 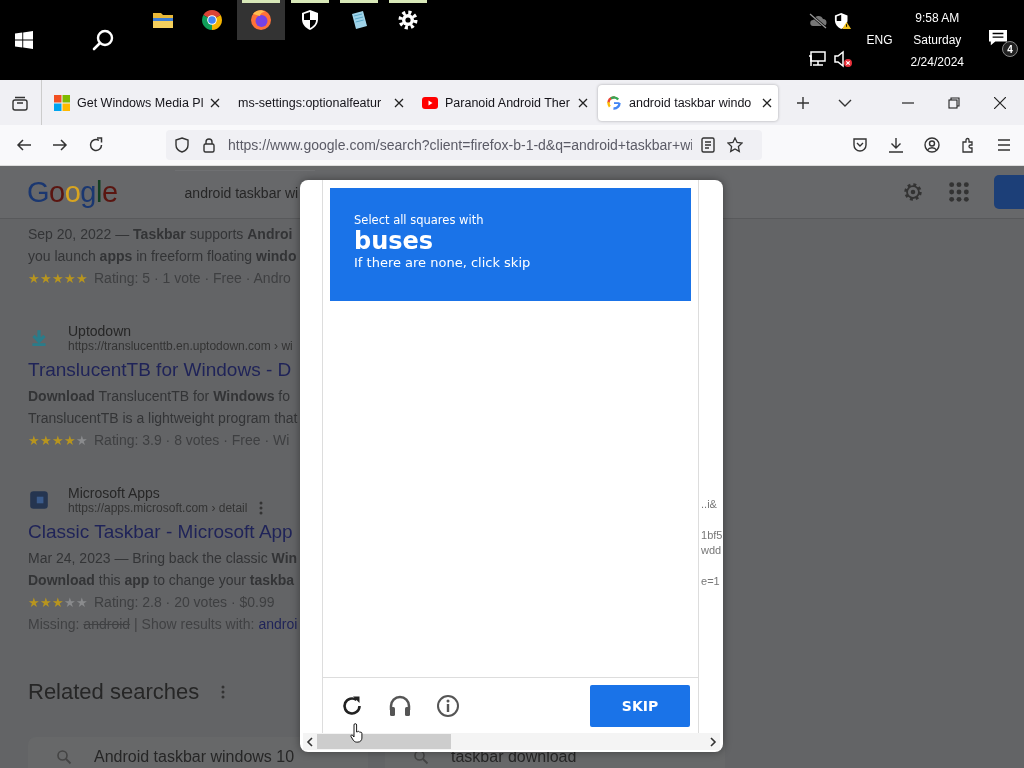 I want to click on url-text: https://www.google.com/search?client=firefox-b-1-d&q=android+taskbar+wi, so click(x=460, y=145).